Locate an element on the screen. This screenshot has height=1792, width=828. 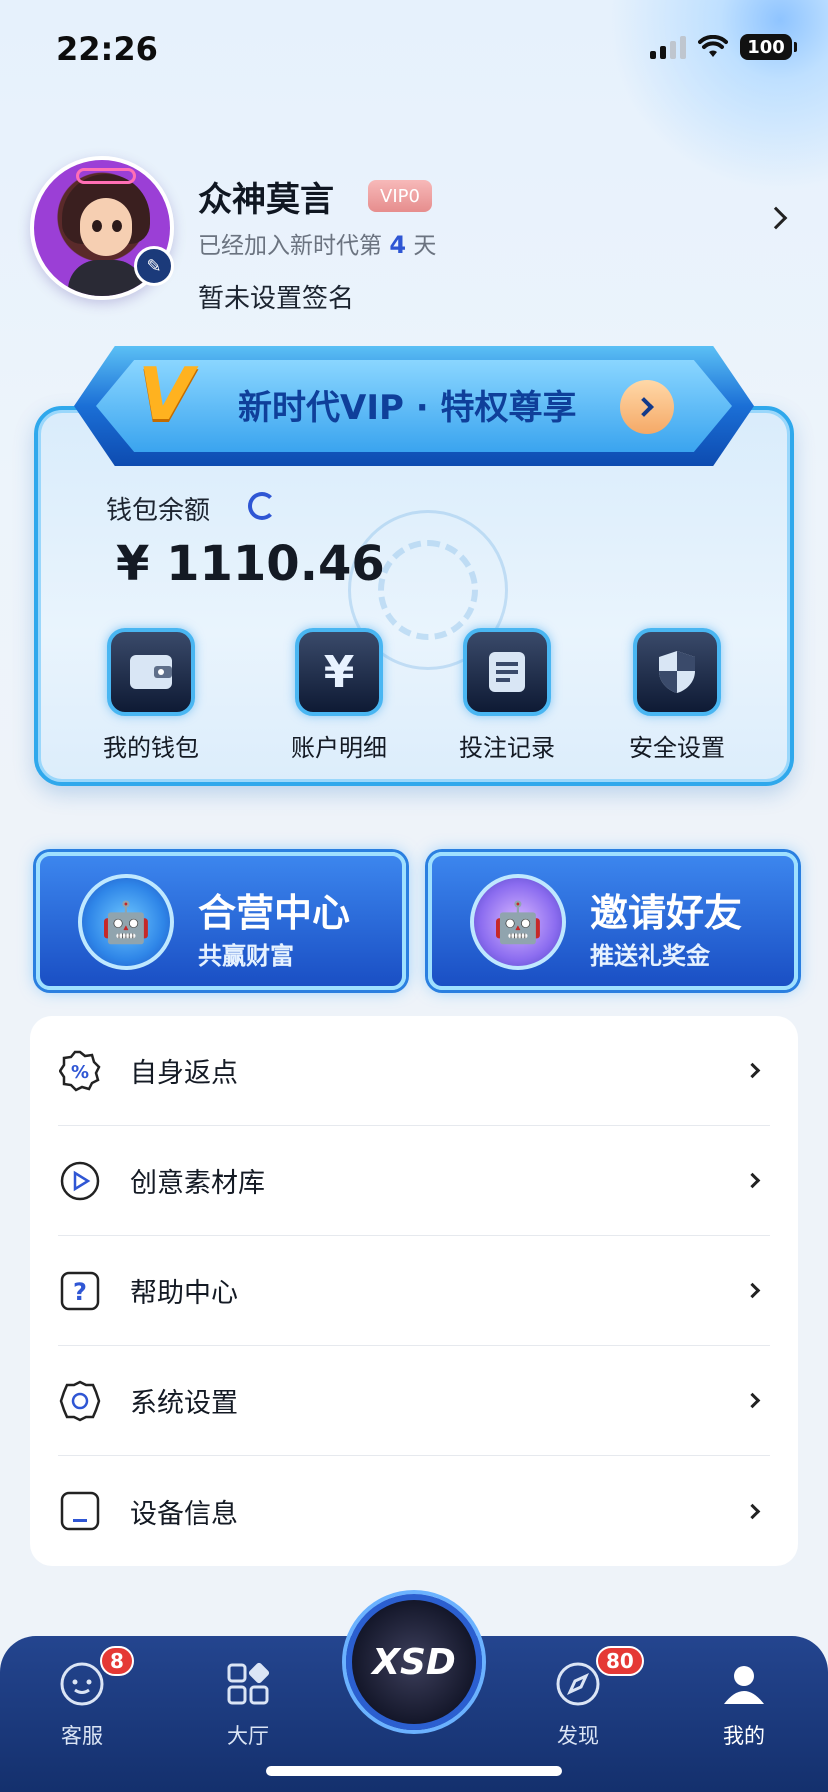
nav-customer-service: 8 客服 is located at coordinates (82, 1698).